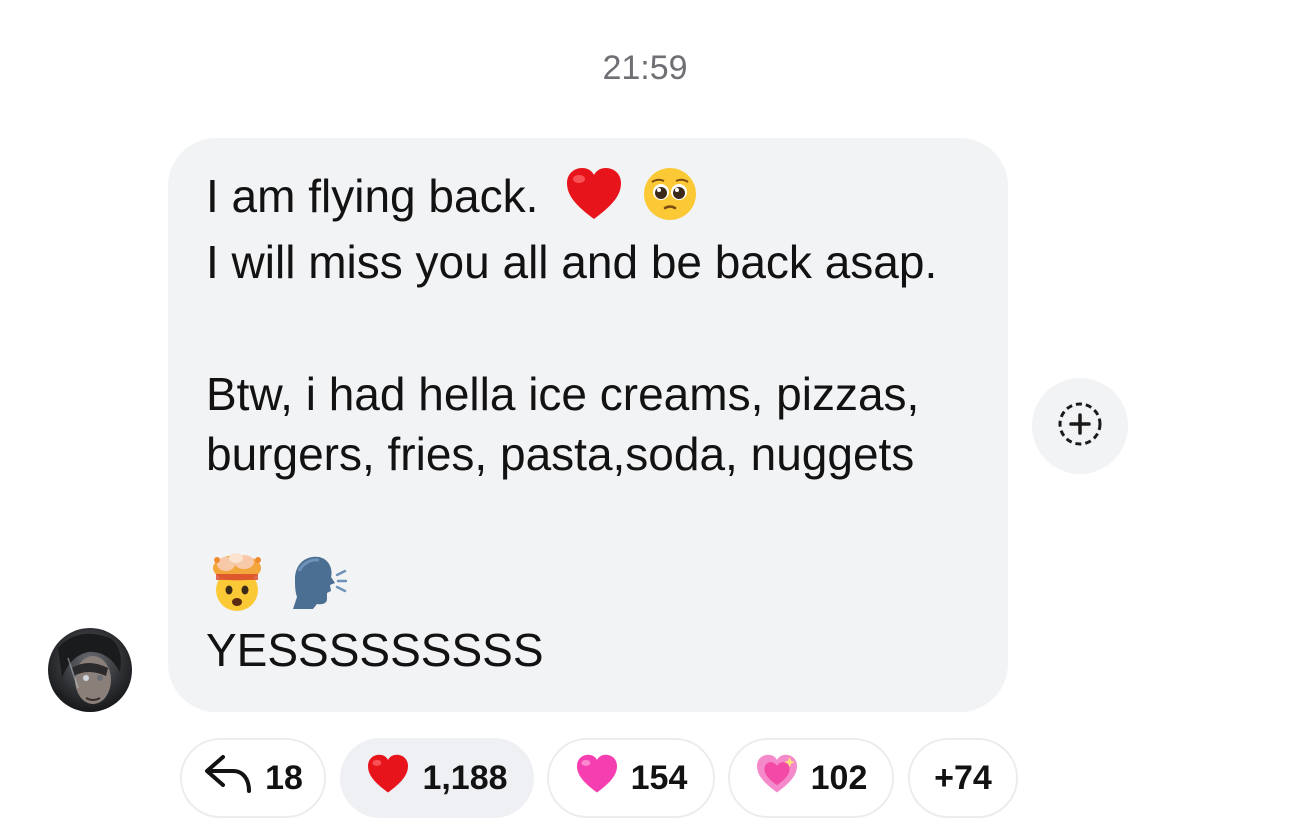  Describe the element at coordinates (563, 394) in the screenshot. I see `message-line-3: Btw, i had hella ice creams, pizzas,` at that location.